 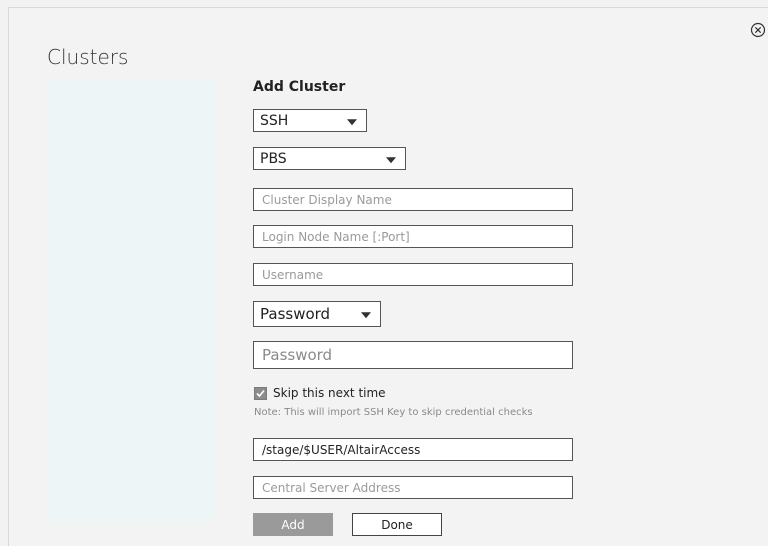 What do you see at coordinates (413, 199) in the screenshot?
I see `cluster-display-name-input` at bounding box center [413, 199].